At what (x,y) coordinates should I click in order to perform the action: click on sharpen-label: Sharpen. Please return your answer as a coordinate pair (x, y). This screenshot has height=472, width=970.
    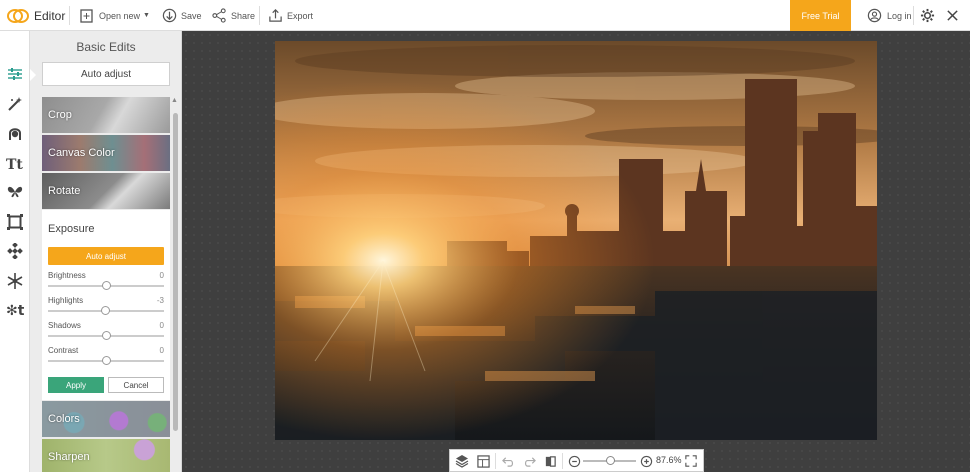
    Looking at the image, I should click on (69, 457).